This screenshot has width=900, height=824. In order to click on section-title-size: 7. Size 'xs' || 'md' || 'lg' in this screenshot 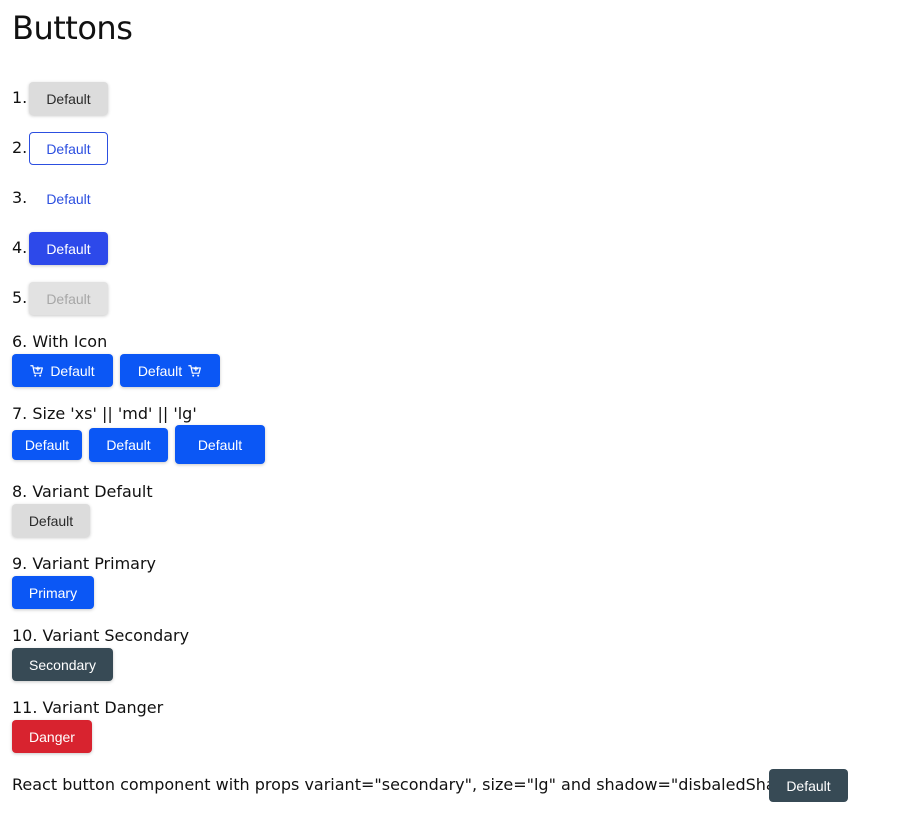, I will do `click(104, 413)`.